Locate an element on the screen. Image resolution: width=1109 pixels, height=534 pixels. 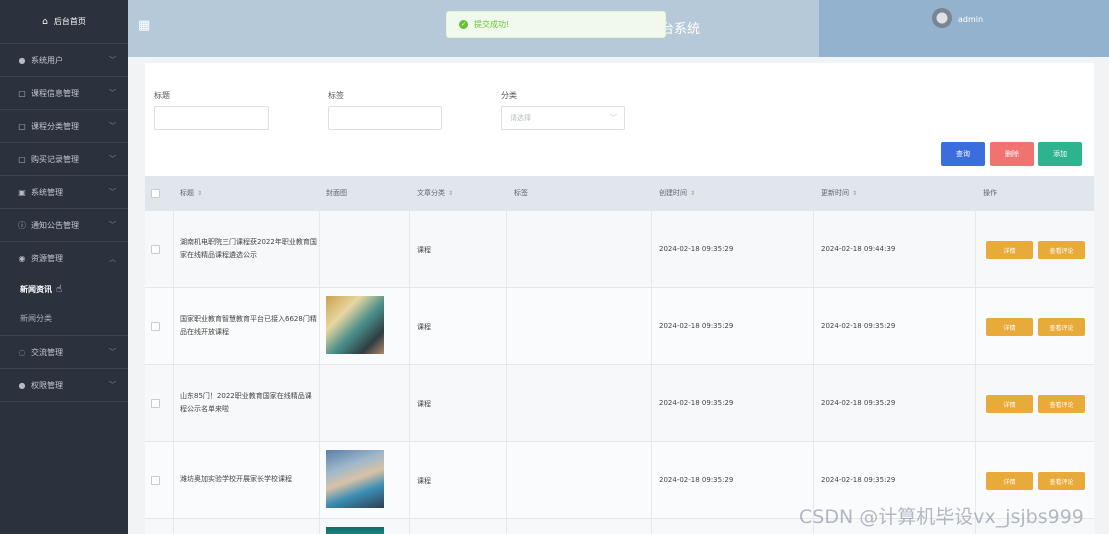
tag-filter-label: 标签 is located at coordinates (336, 95).